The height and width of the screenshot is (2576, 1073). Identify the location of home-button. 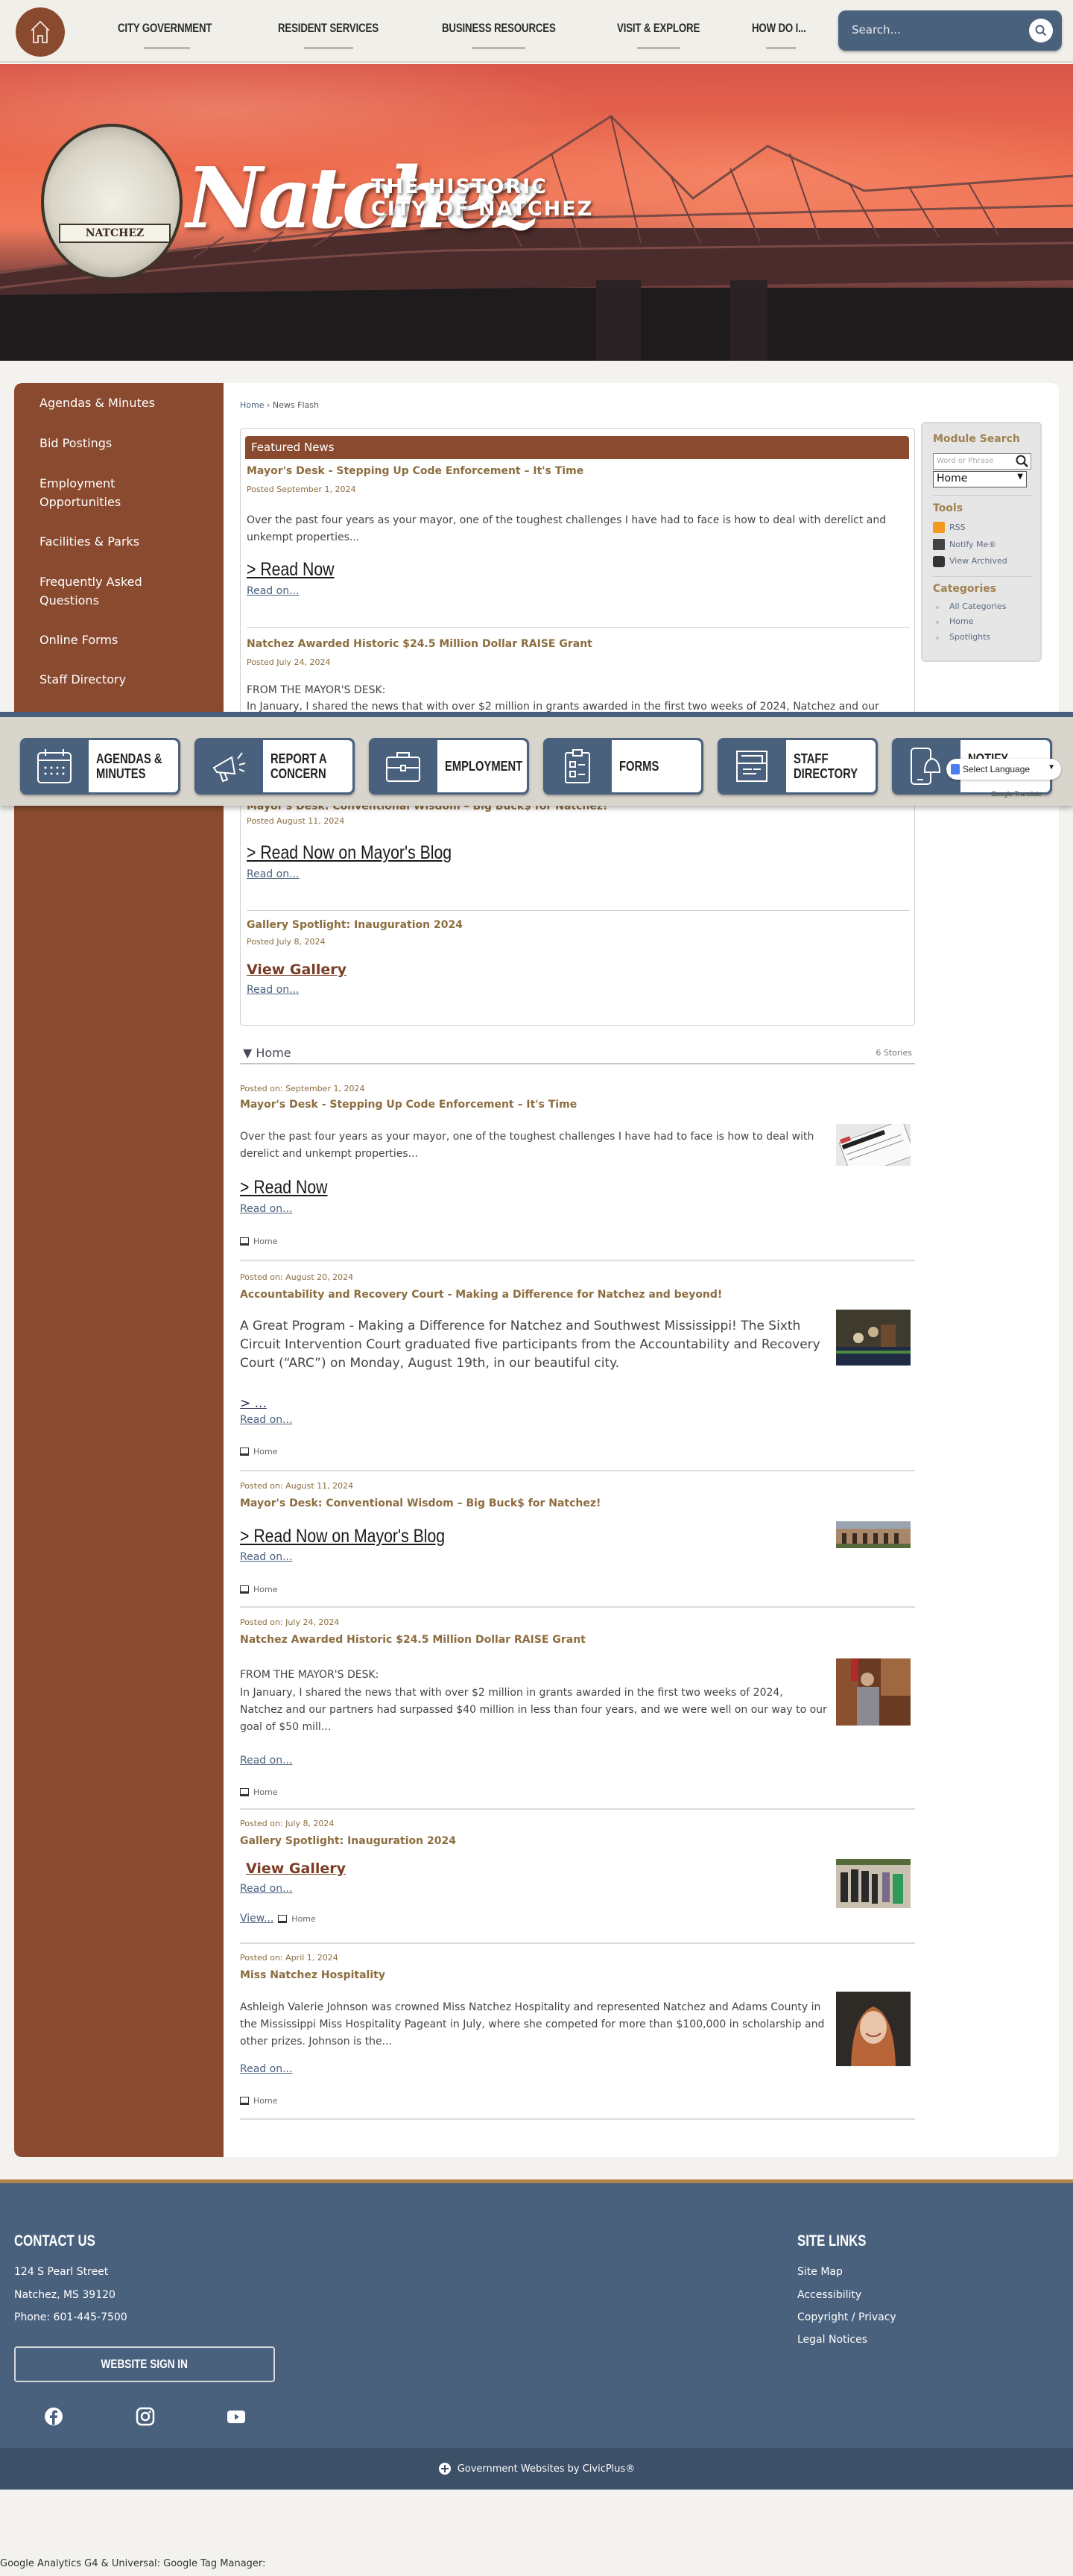
(40, 32).